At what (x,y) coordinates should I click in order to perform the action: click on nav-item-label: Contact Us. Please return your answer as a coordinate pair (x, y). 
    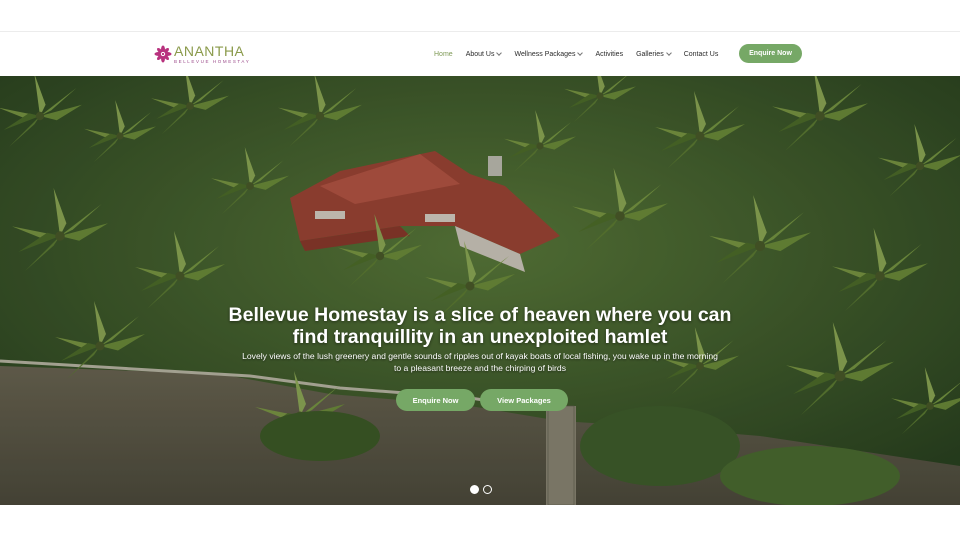
    Looking at the image, I should click on (701, 54).